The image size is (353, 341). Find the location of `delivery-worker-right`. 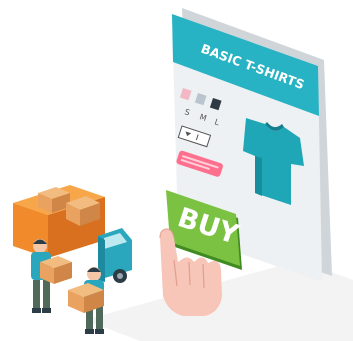

delivery-worker-right is located at coordinates (86, 300).